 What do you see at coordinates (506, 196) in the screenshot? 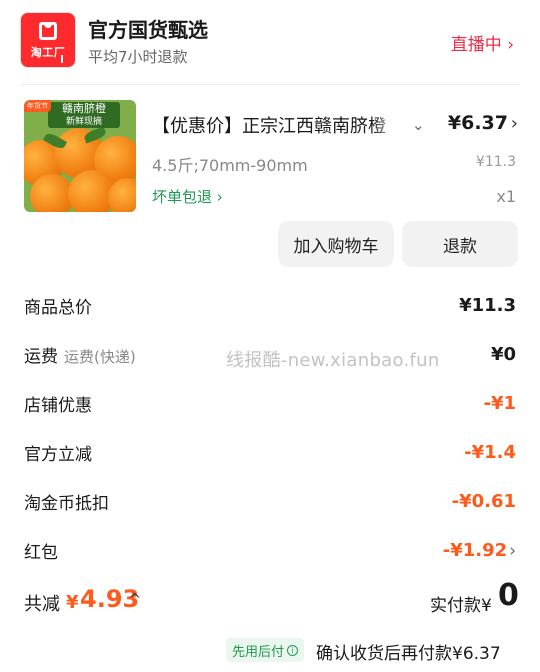
I see `quantity: x1` at bounding box center [506, 196].